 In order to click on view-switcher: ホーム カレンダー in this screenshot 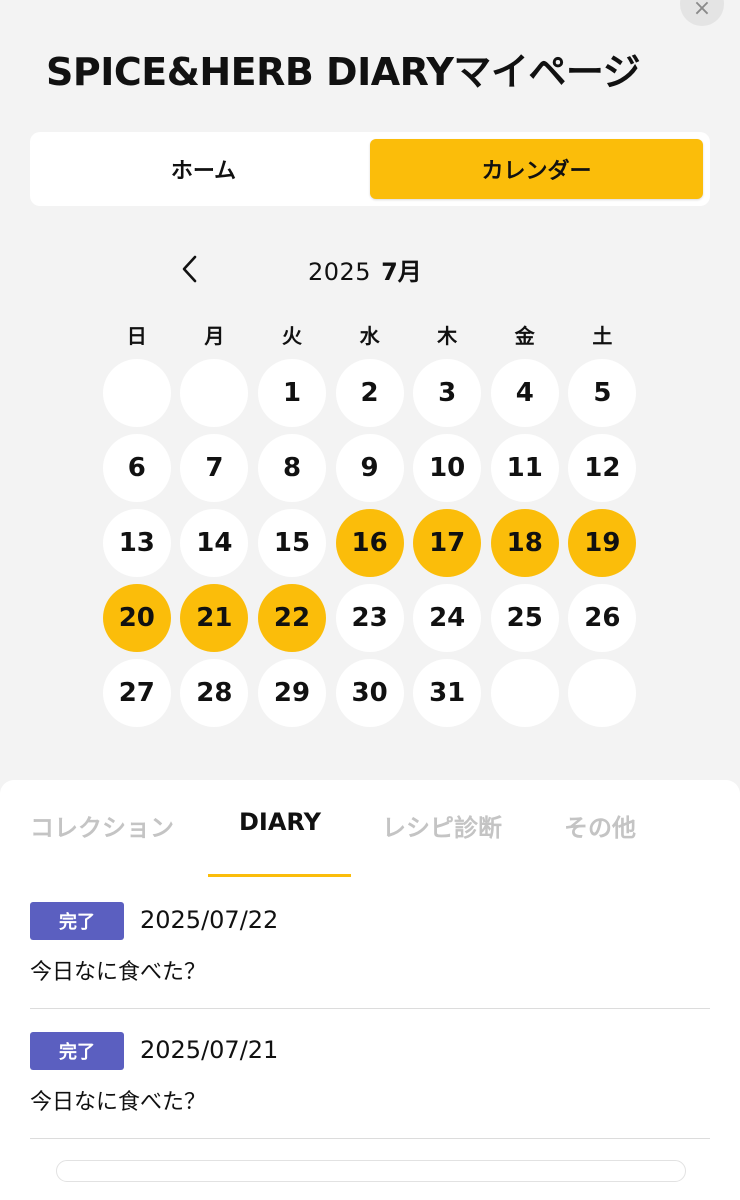, I will do `click(370, 169)`.